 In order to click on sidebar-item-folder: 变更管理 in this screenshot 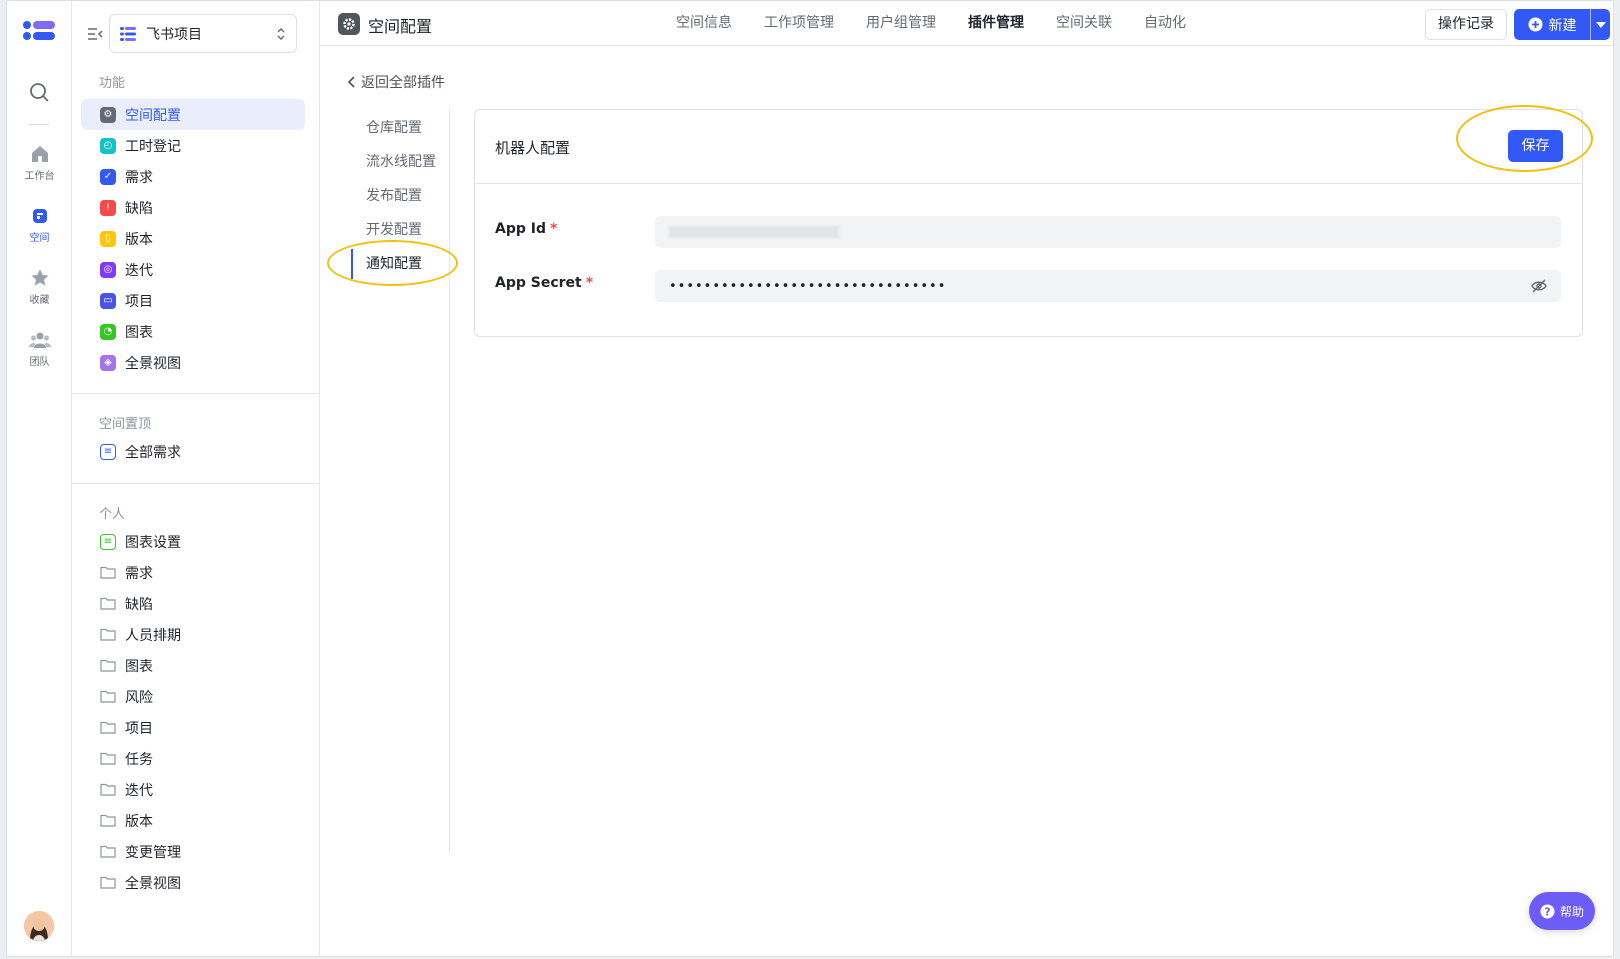, I will do `click(193, 851)`.